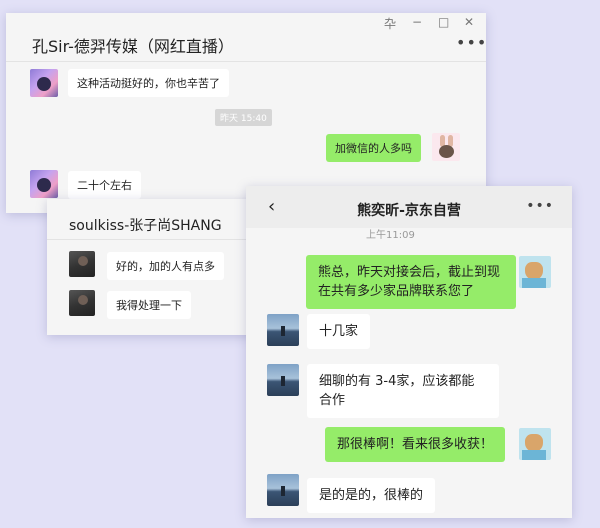 This screenshot has height=528, width=600. What do you see at coordinates (373, 148) in the screenshot?
I see `message-bubble-self: 加微信的人多吗` at bounding box center [373, 148].